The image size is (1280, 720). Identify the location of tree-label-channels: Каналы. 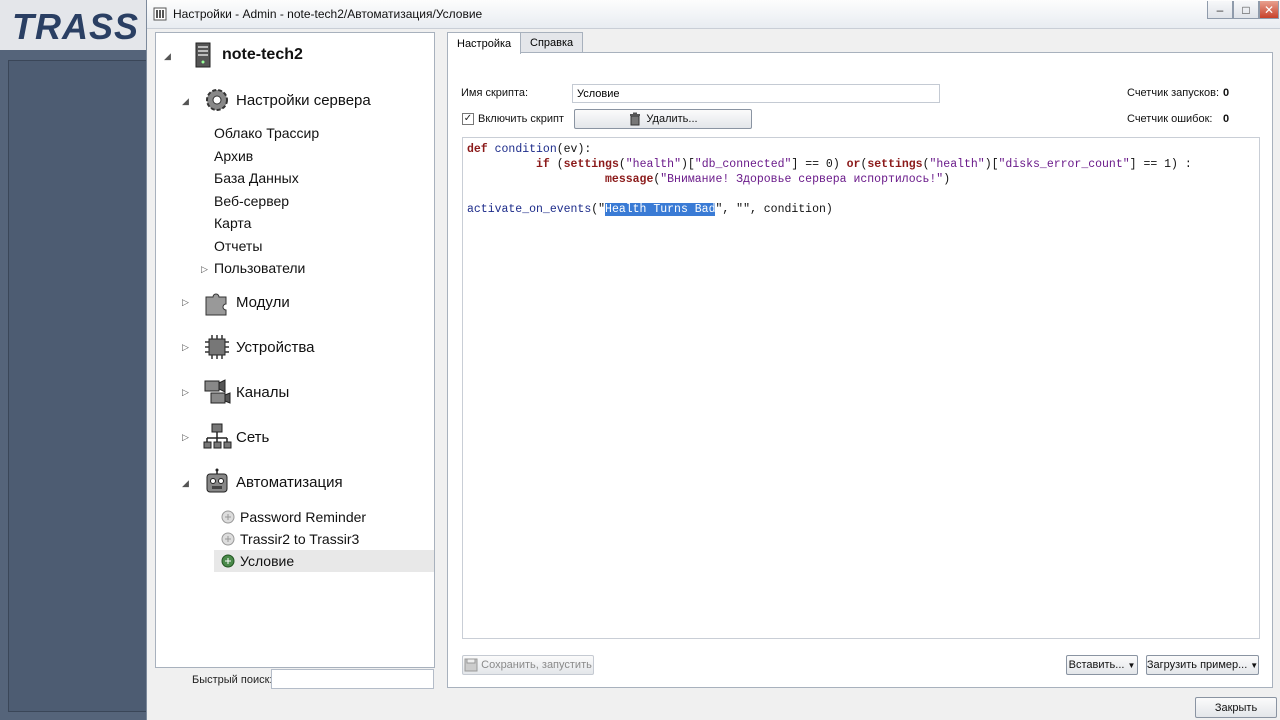
(263, 392).